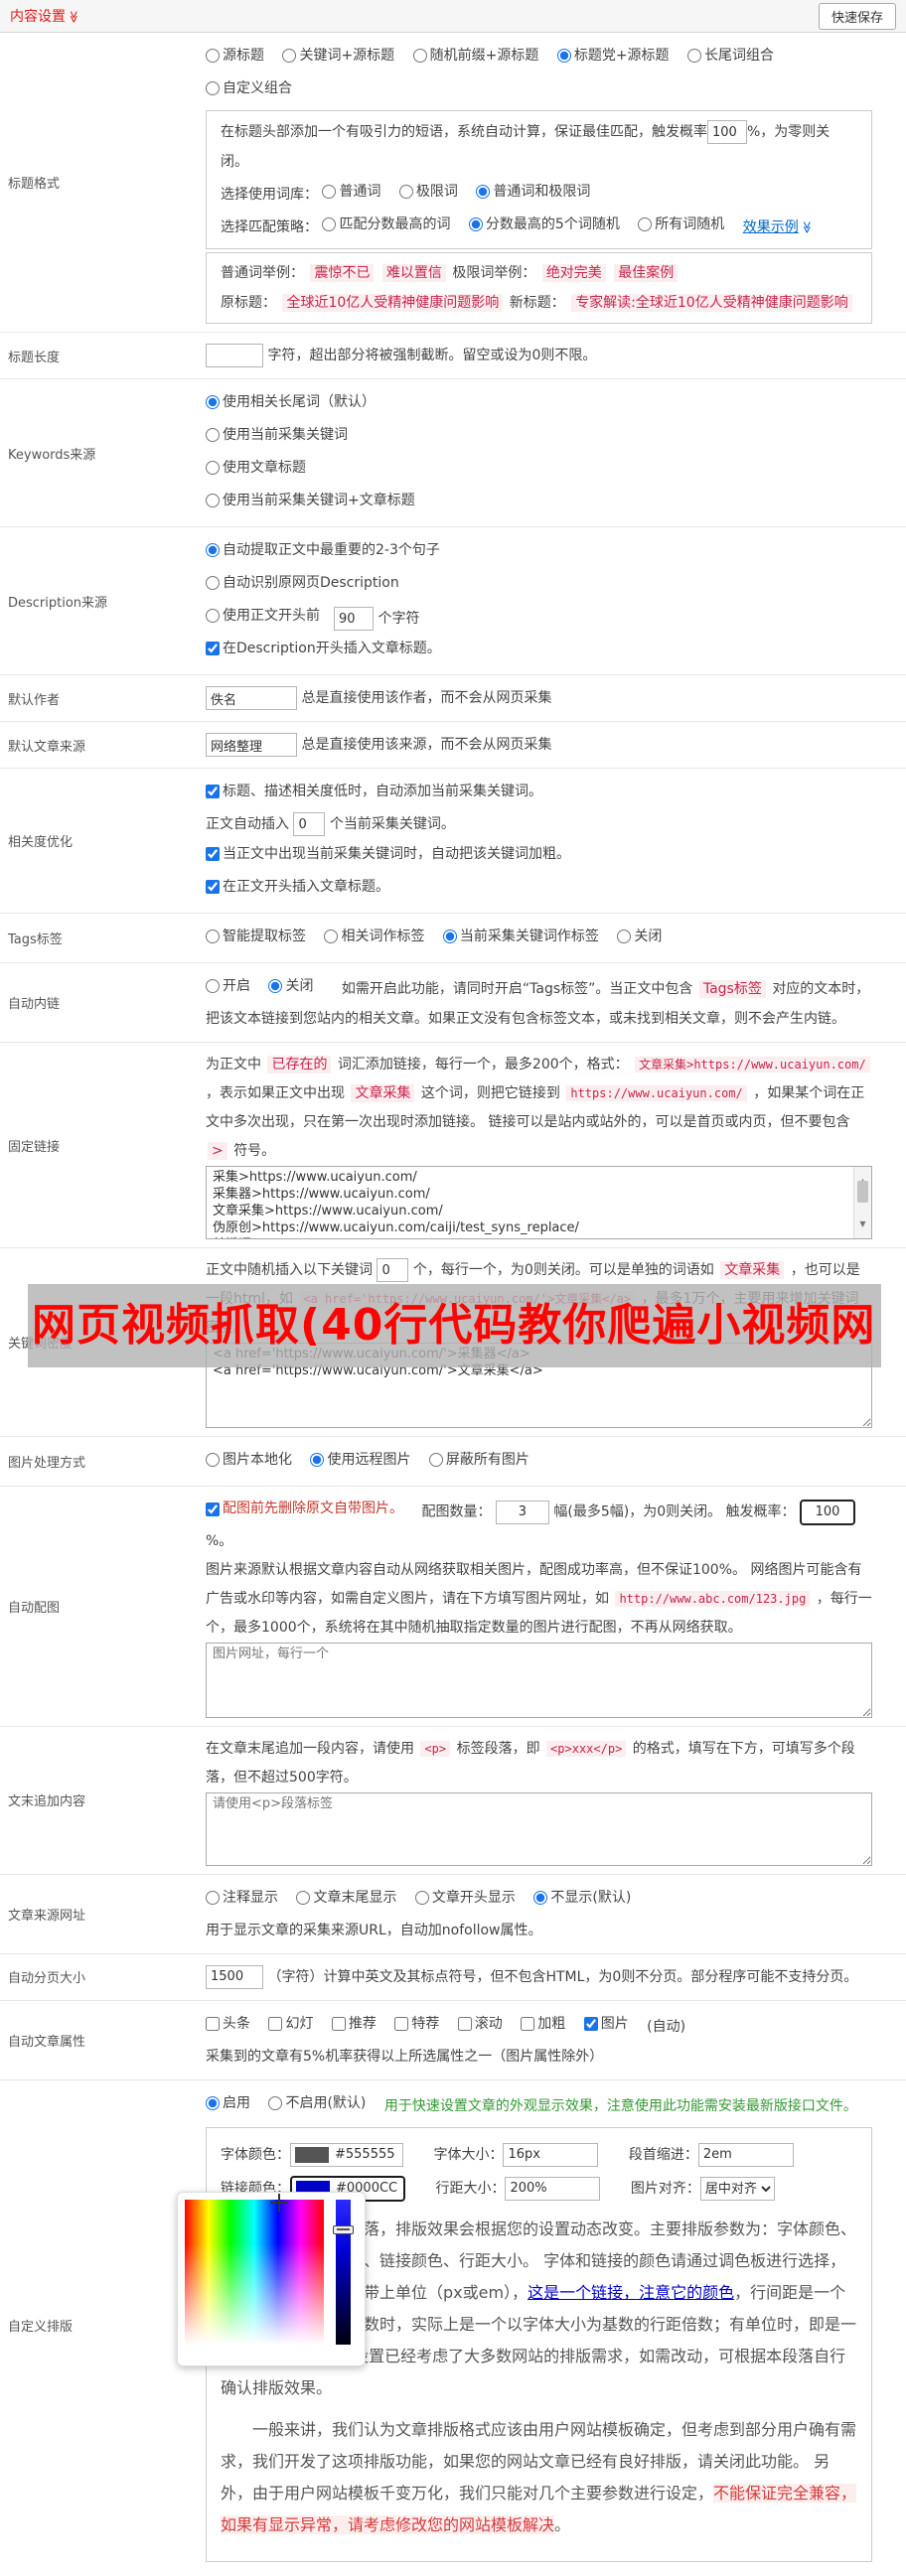 The height and width of the screenshot is (2576, 906). Describe the element at coordinates (228, 2103) in the screenshot. I see `radio-typesetting-on: 启用` at that location.